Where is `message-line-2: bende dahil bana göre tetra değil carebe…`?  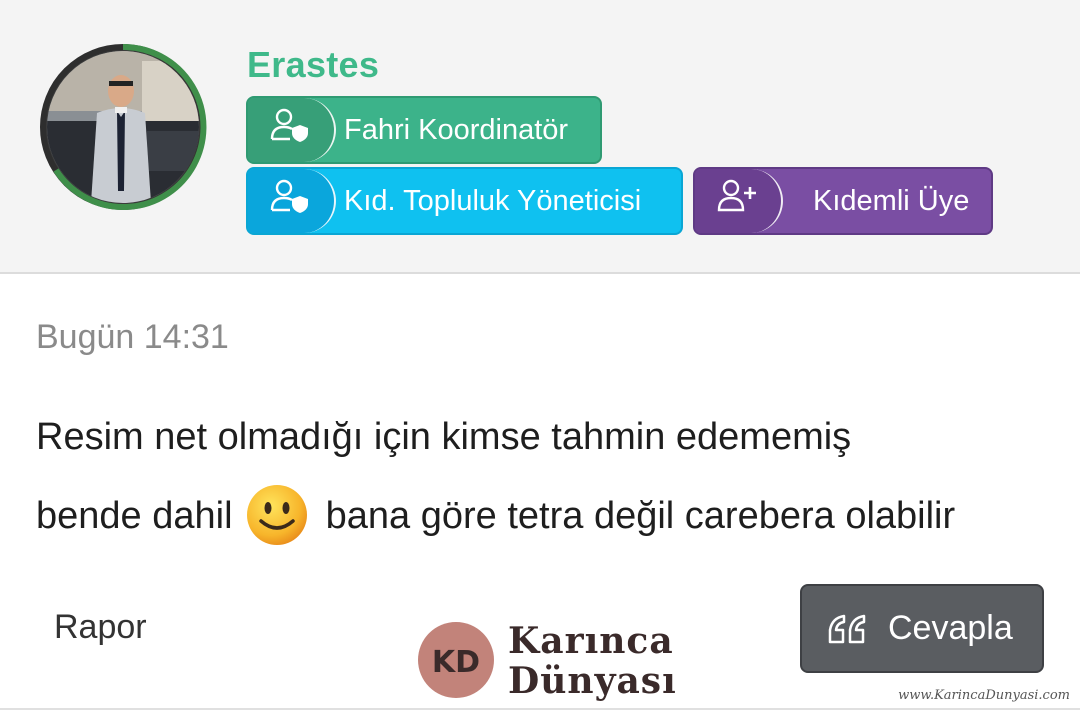 message-line-2: bende dahil bana göre tetra değil carebe… is located at coordinates (546, 516).